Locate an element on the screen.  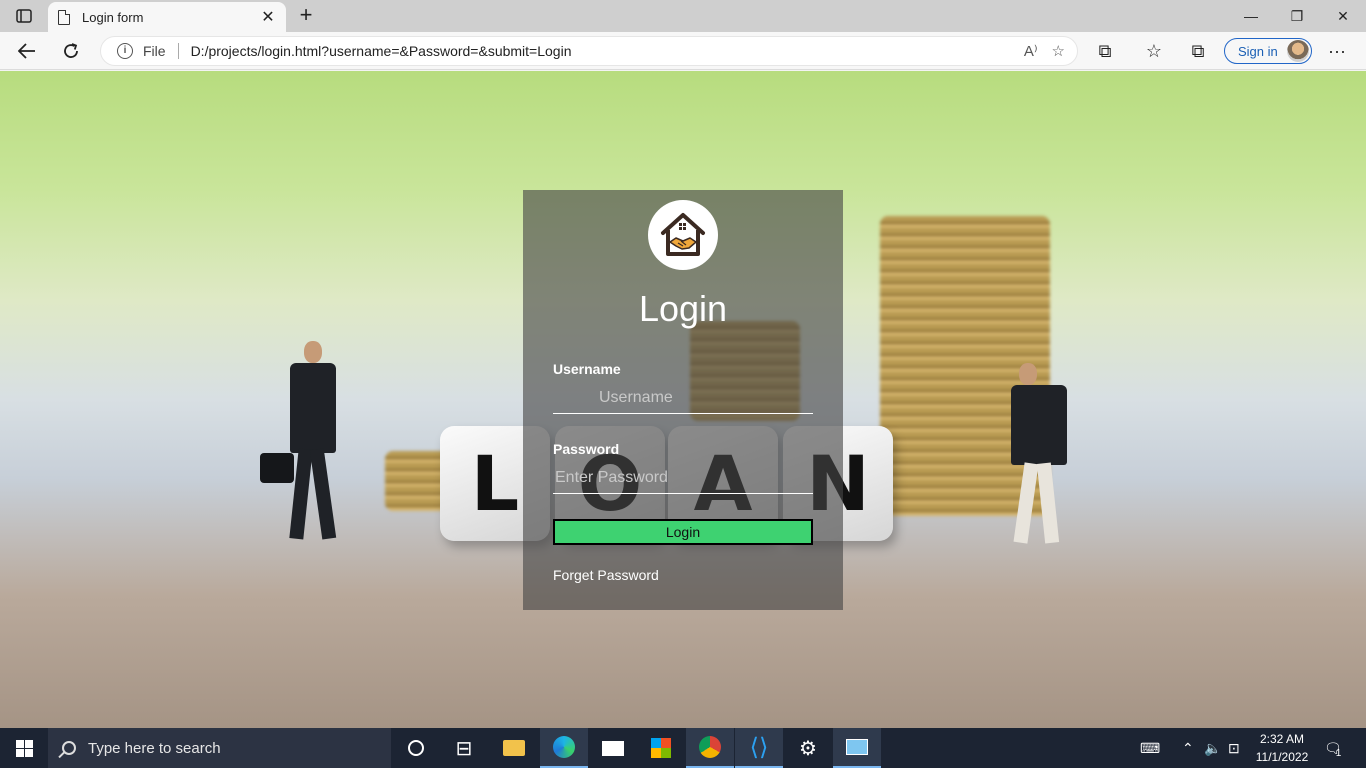
favorites-icon: ☆ is located at coordinates (1154, 50).